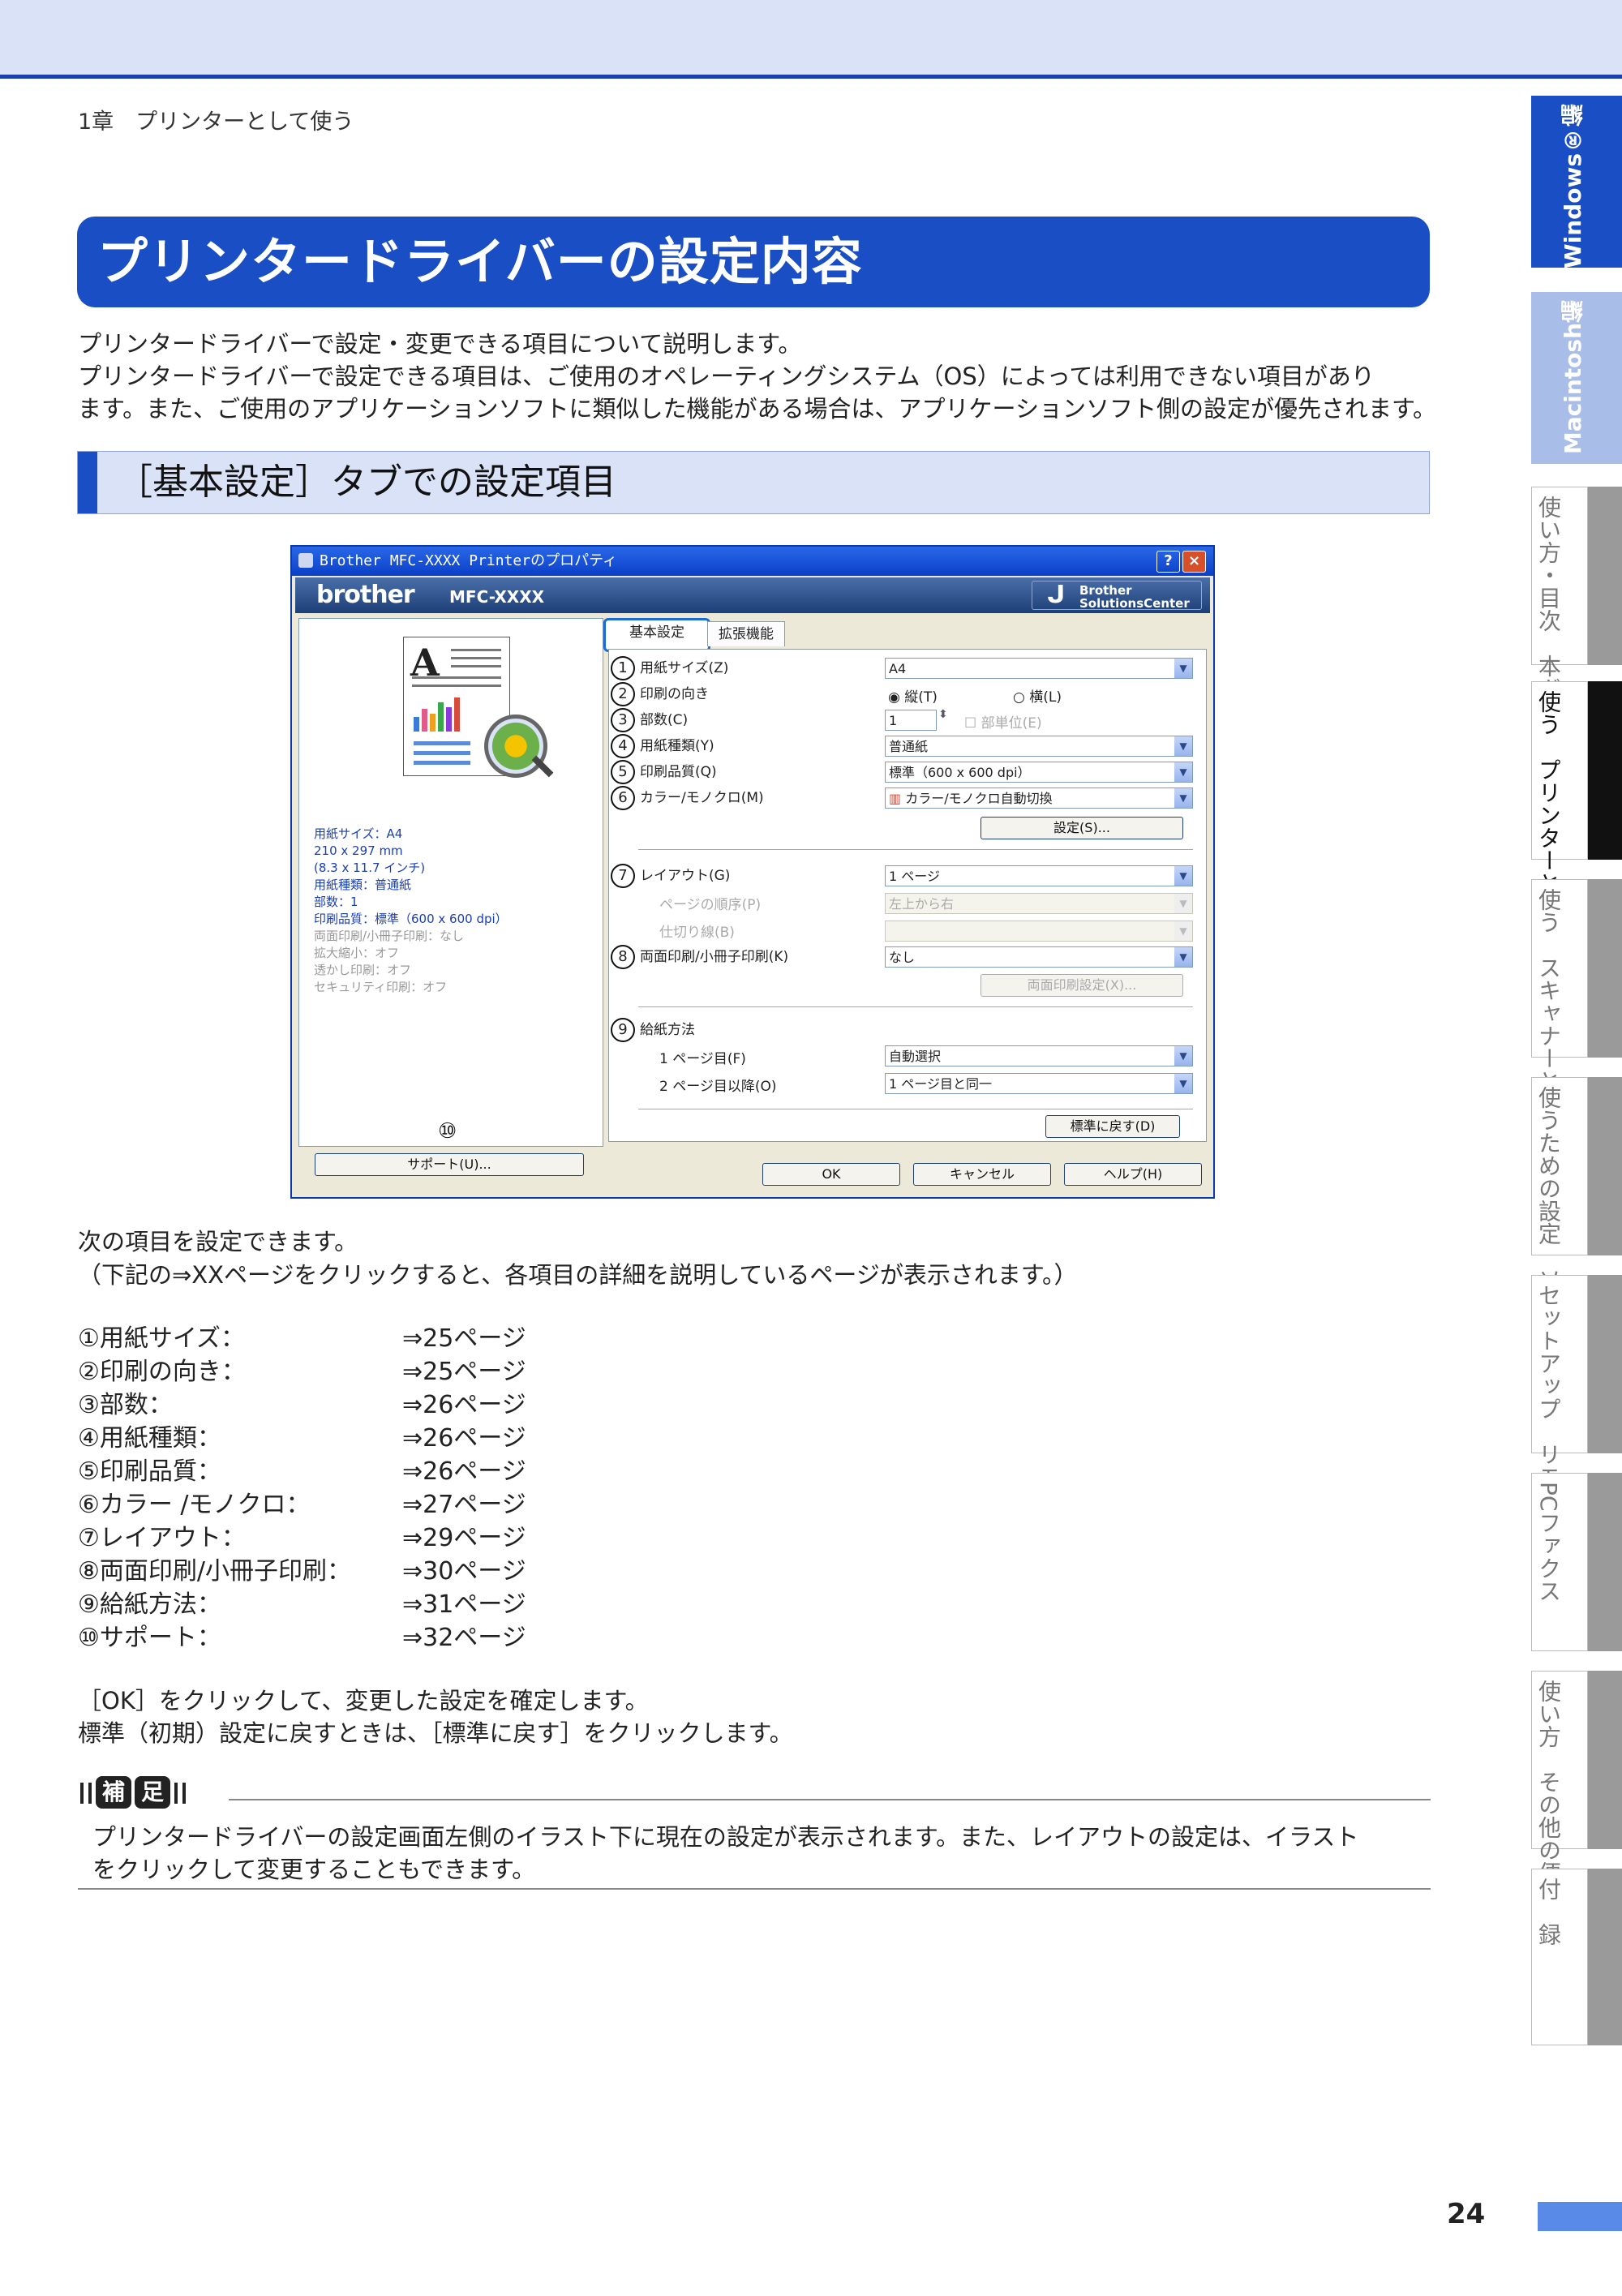  What do you see at coordinates (1577, 1562) in the screenshot?
I see `side-tab-pc-fax: PCファクス` at bounding box center [1577, 1562].